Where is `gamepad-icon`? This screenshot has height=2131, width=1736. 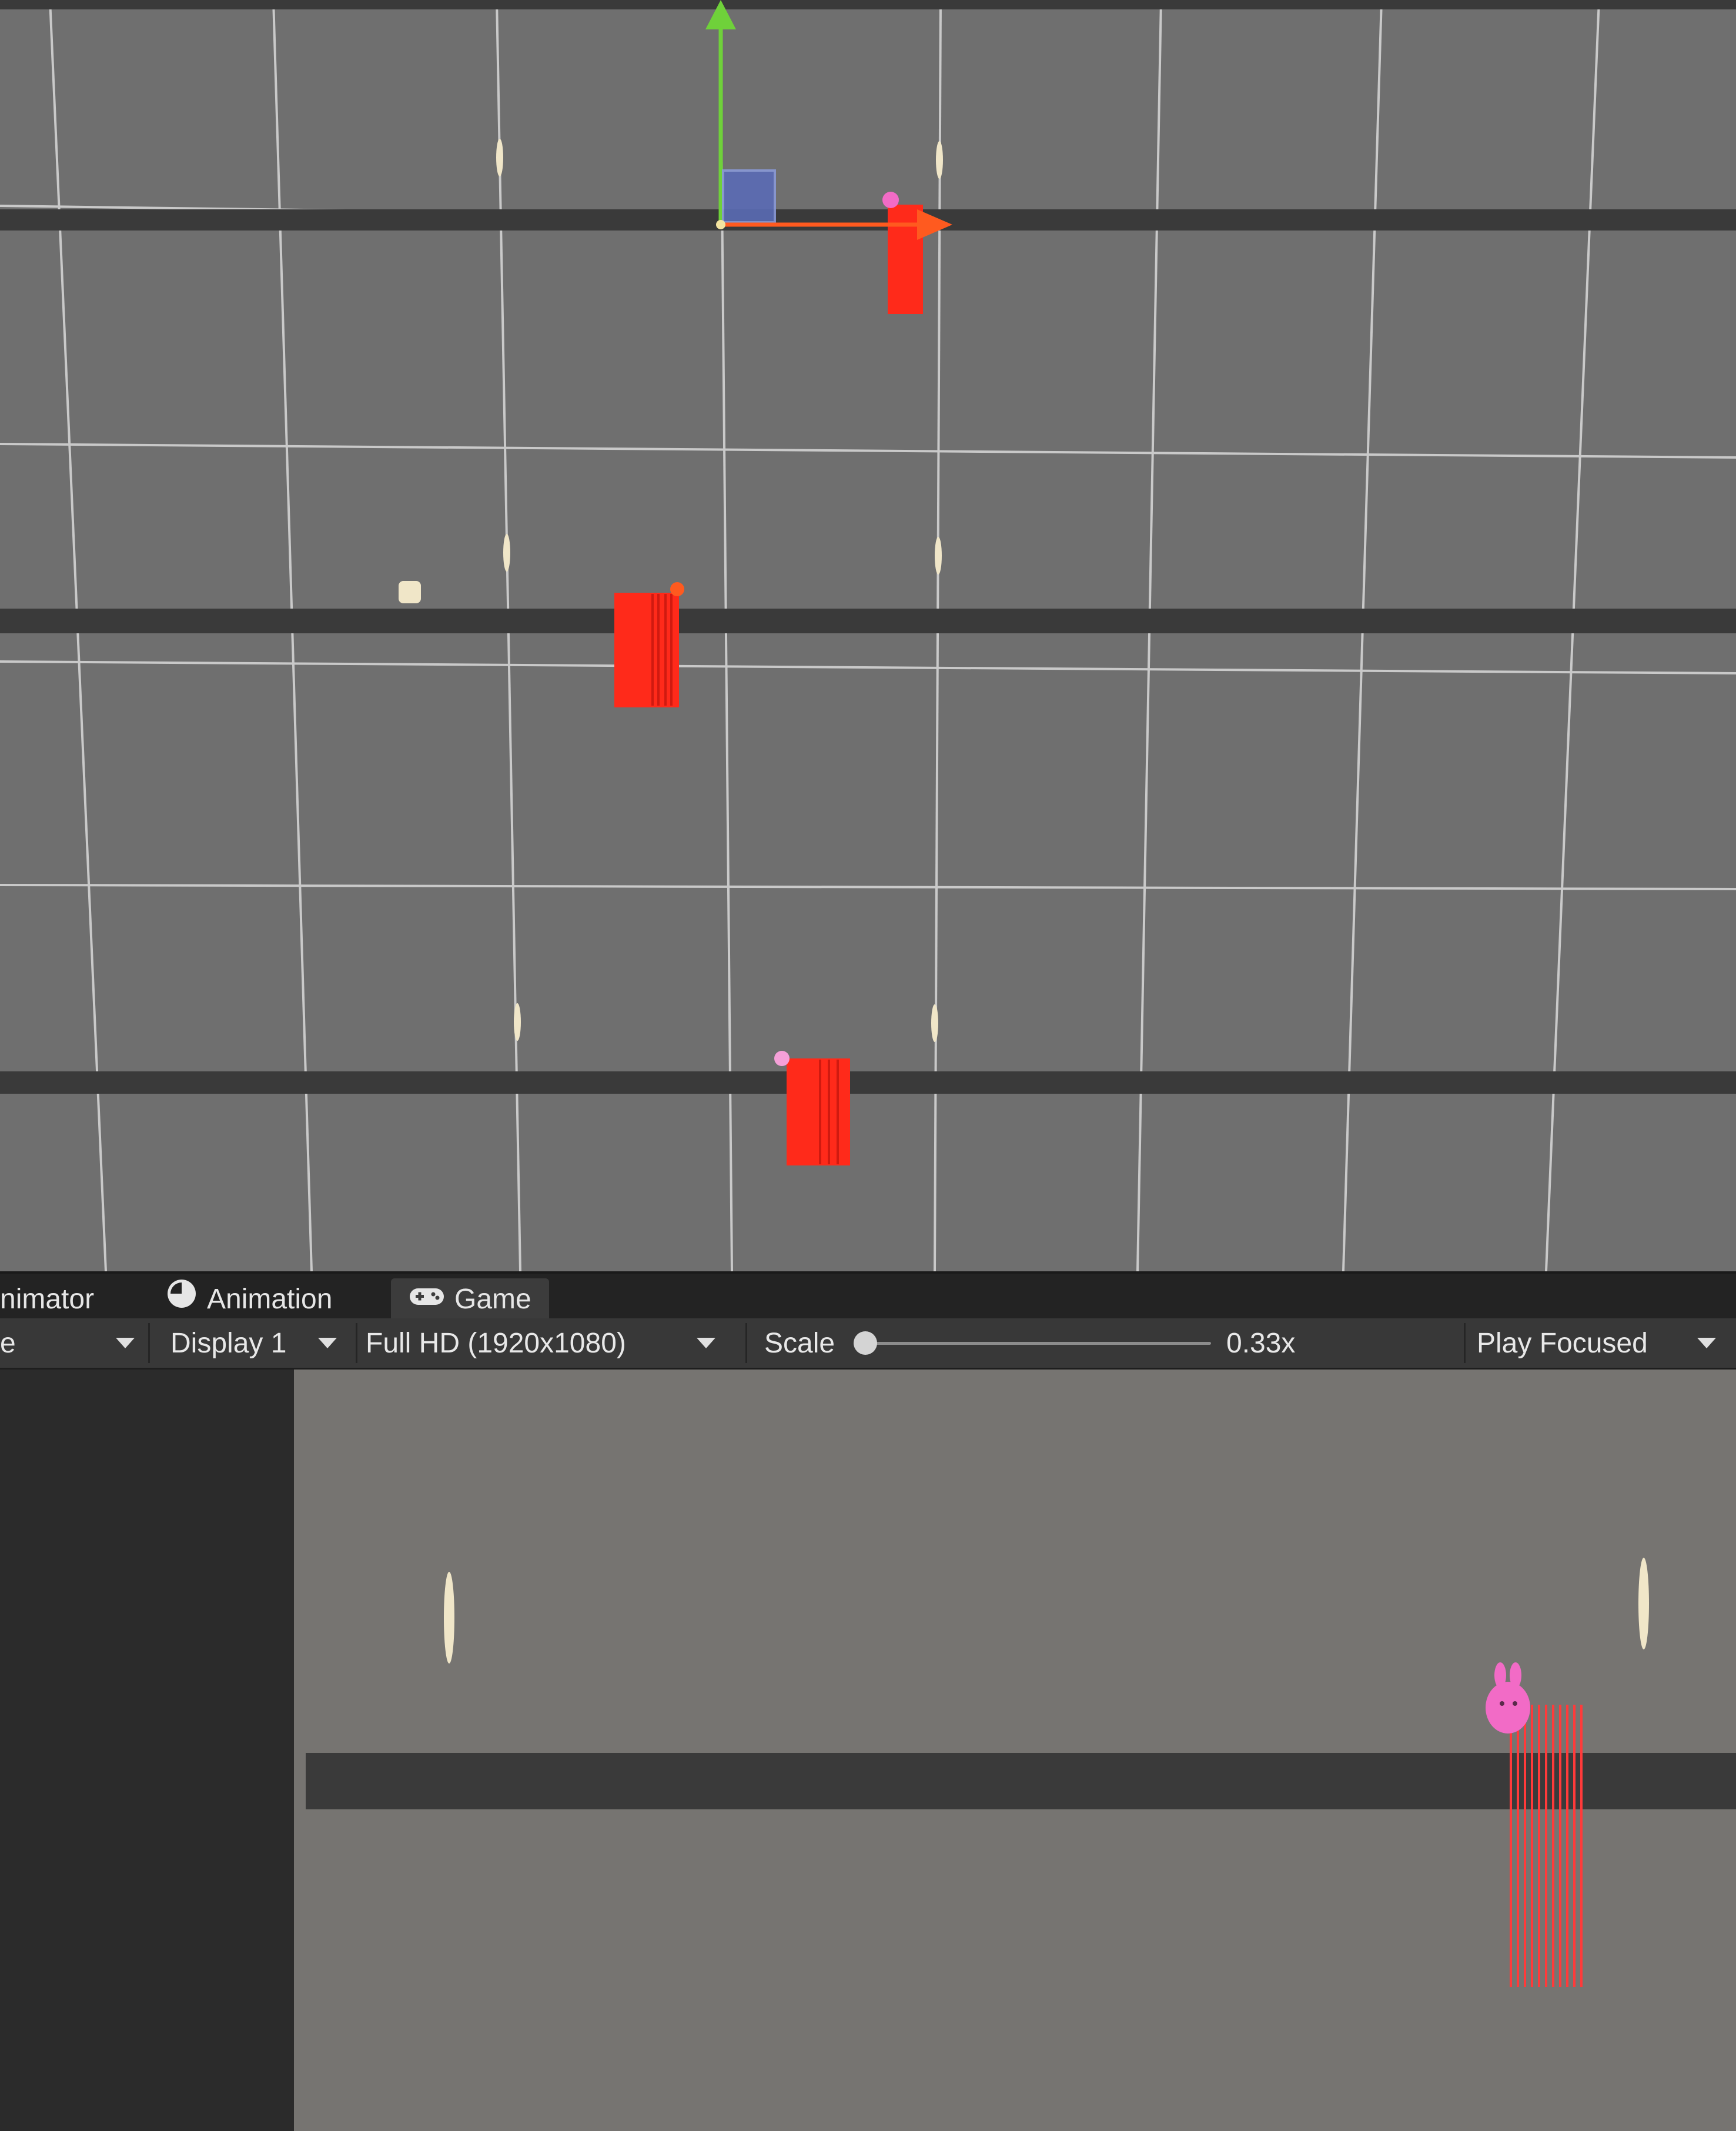 gamepad-icon is located at coordinates (427, 1299).